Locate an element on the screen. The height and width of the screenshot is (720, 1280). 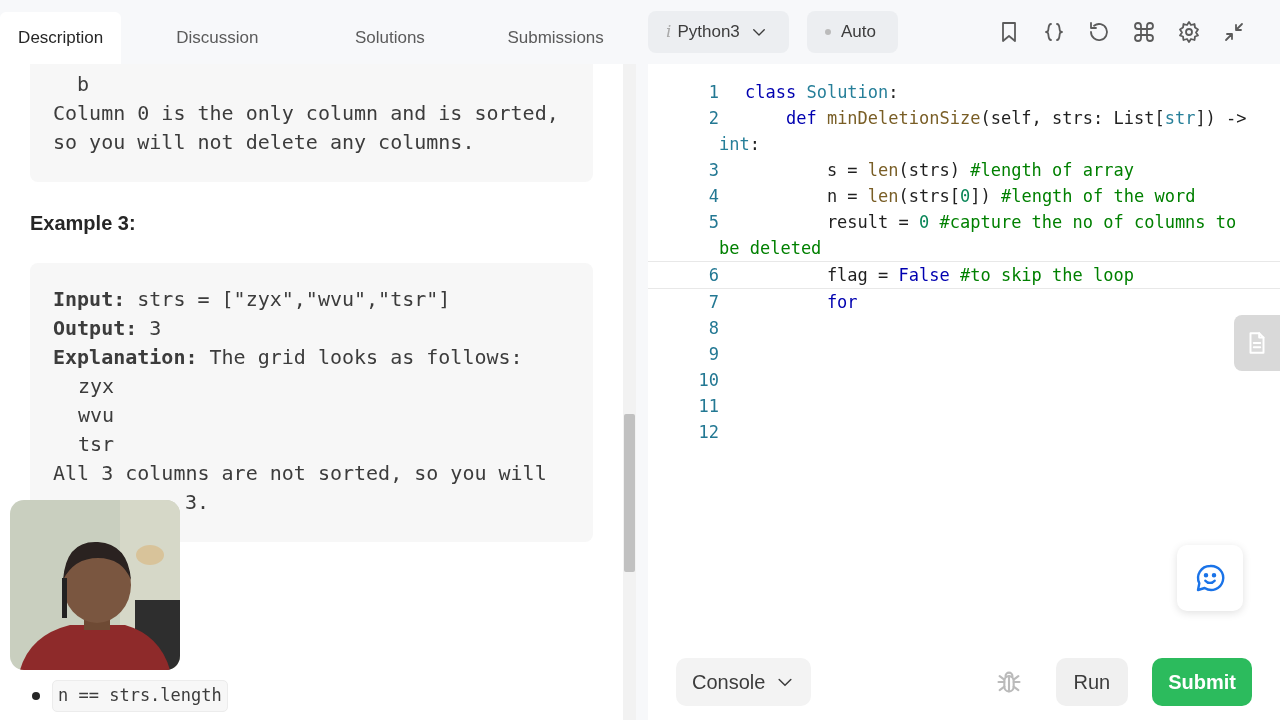
scrollbar-track is located at coordinates (629, 392).